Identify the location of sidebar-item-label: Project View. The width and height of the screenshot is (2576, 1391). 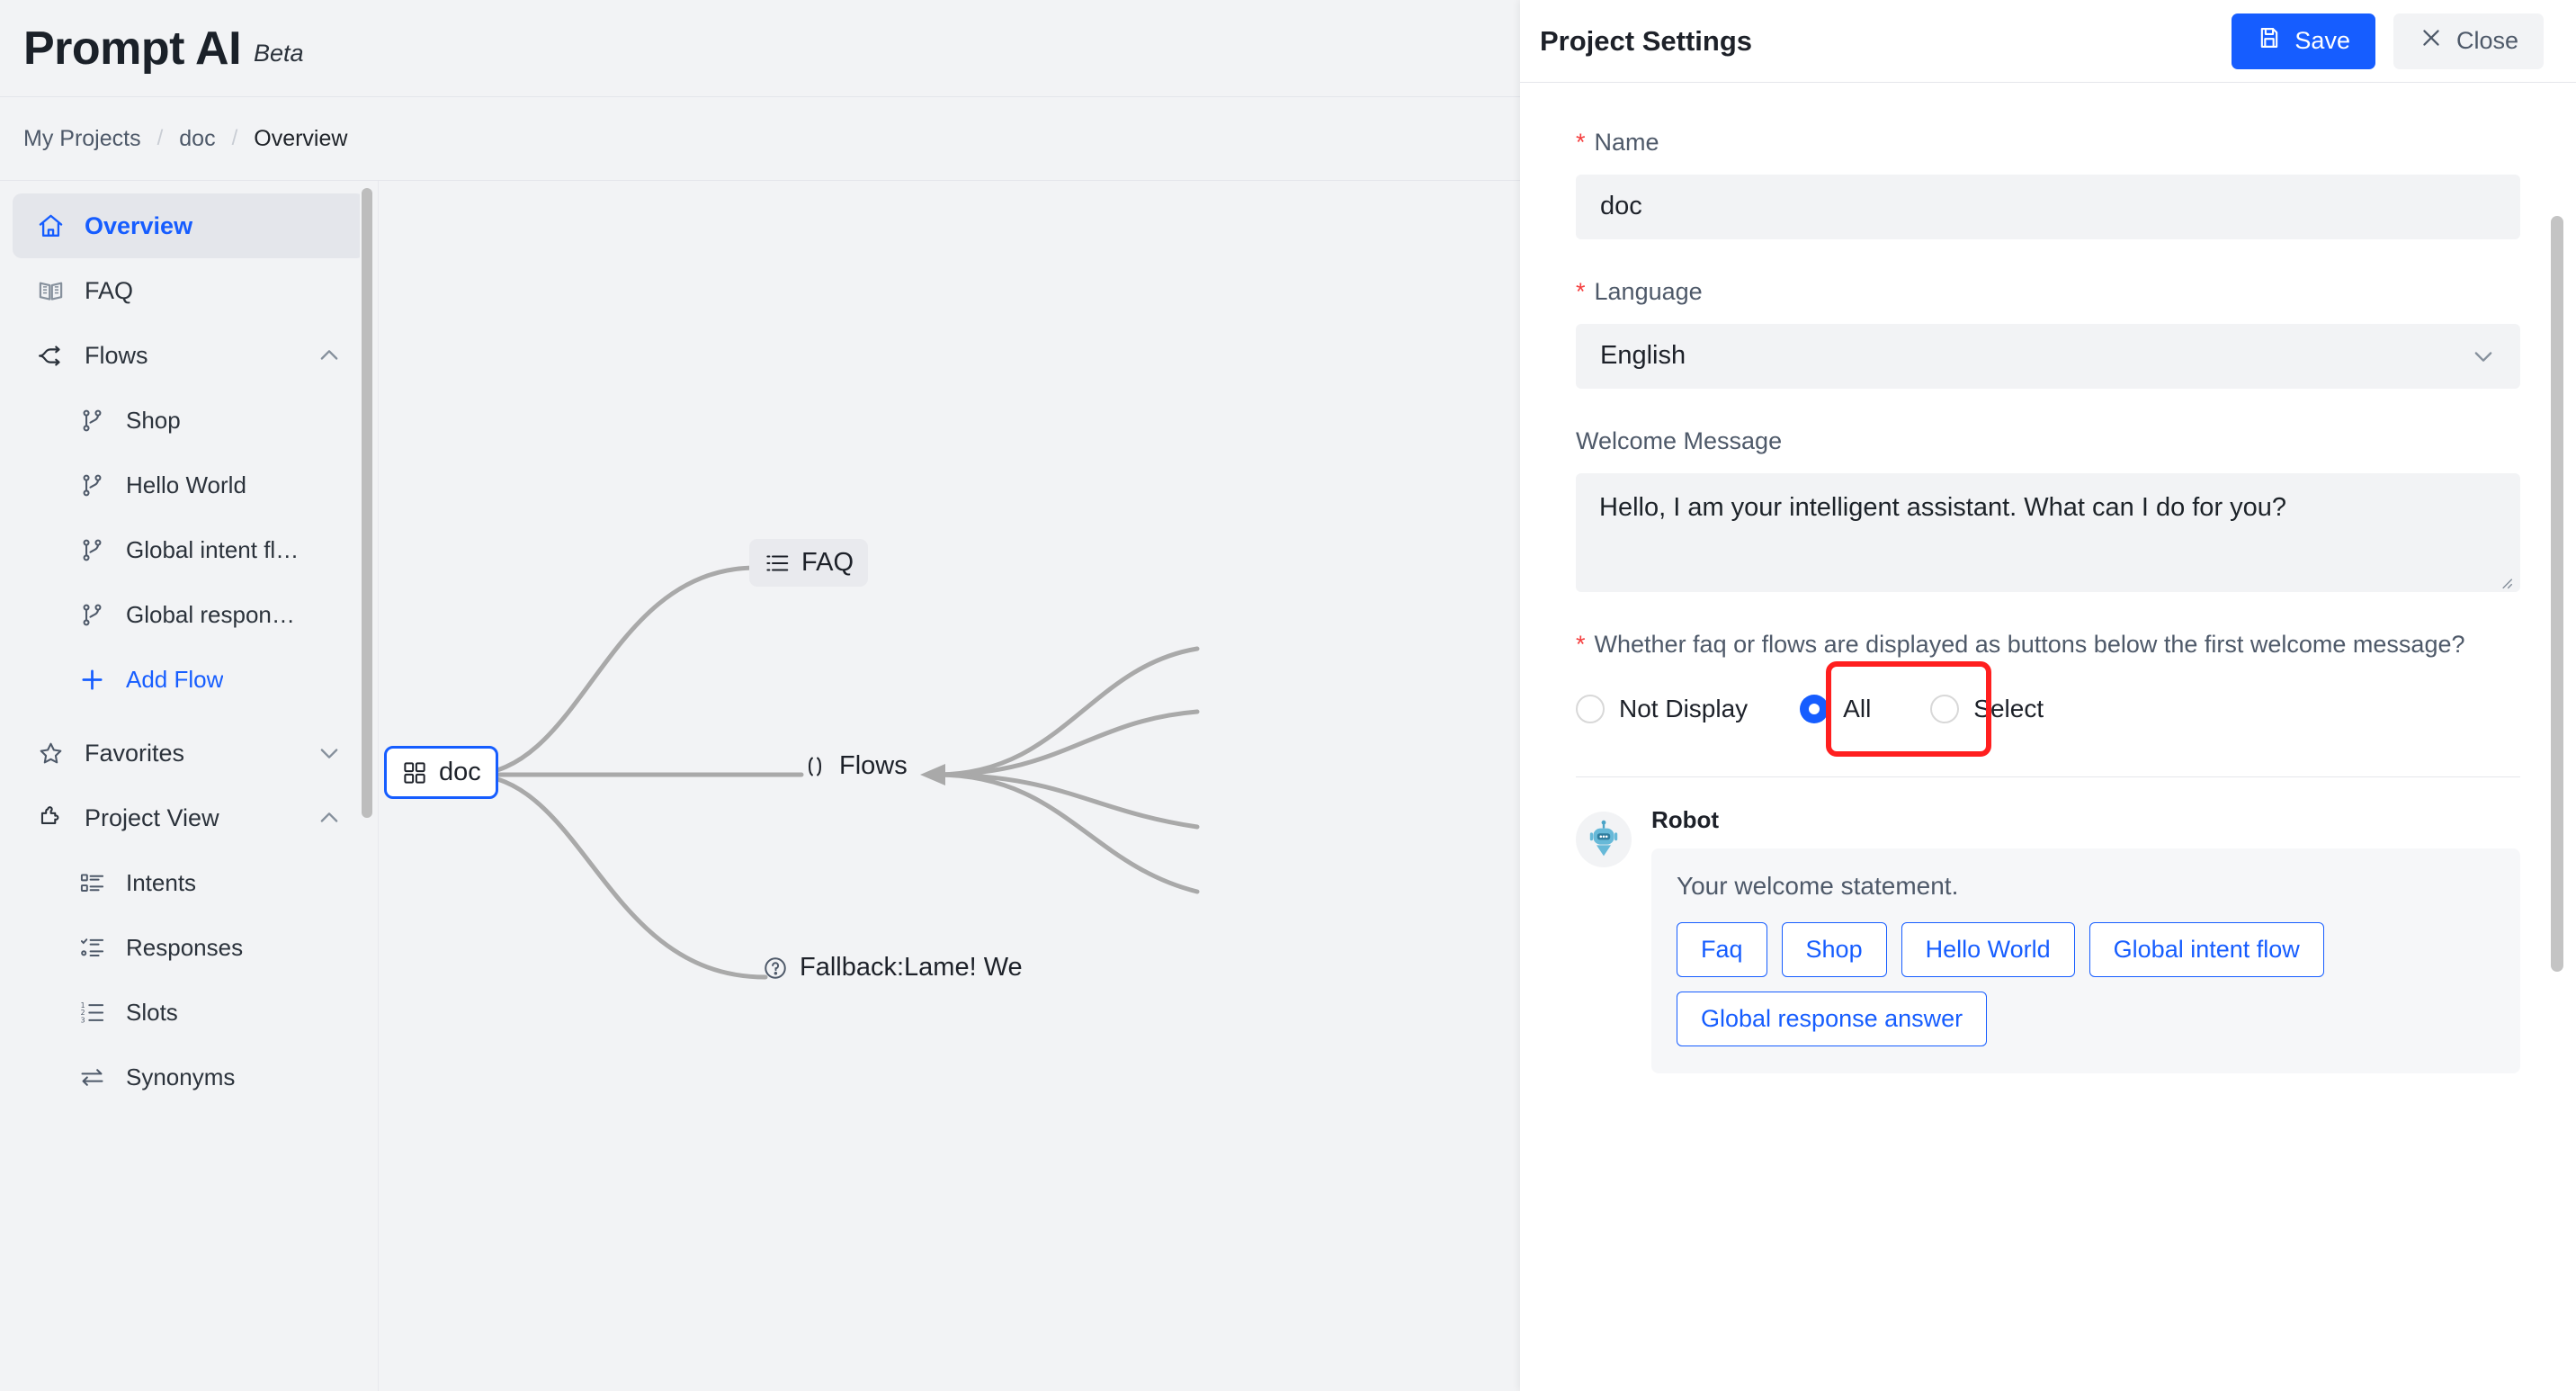
(152, 817).